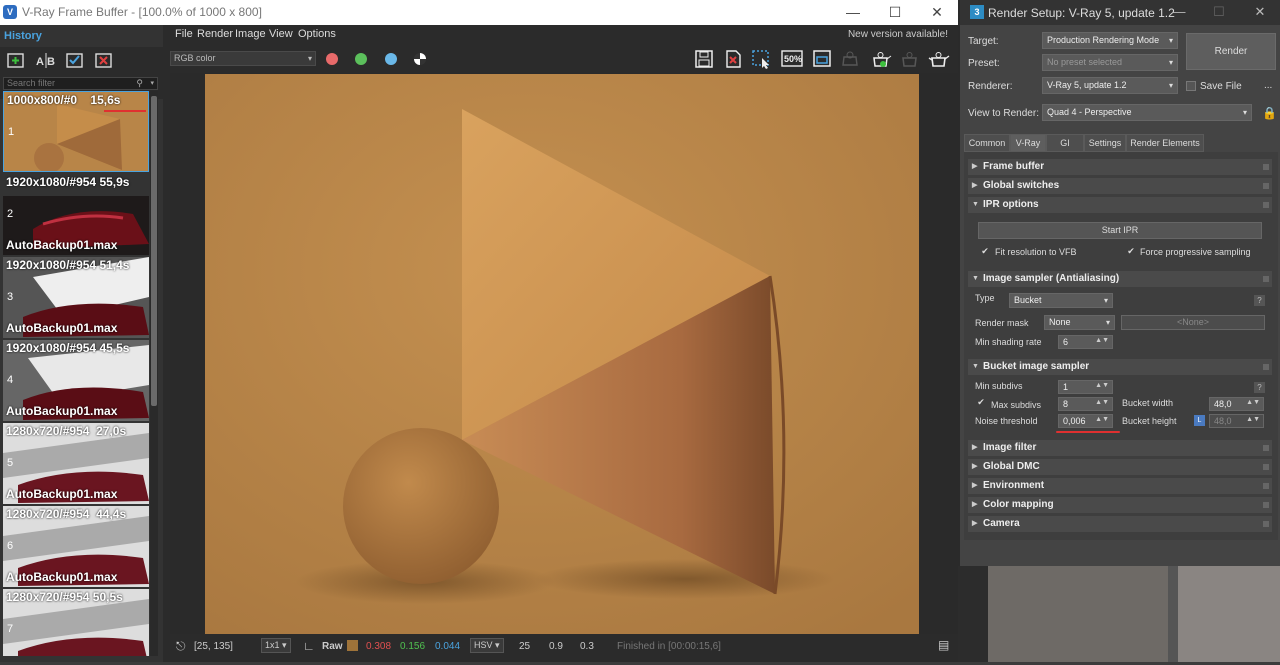  What do you see at coordinates (822, 59) in the screenshot?
I see `region-frame-icon` at bounding box center [822, 59].